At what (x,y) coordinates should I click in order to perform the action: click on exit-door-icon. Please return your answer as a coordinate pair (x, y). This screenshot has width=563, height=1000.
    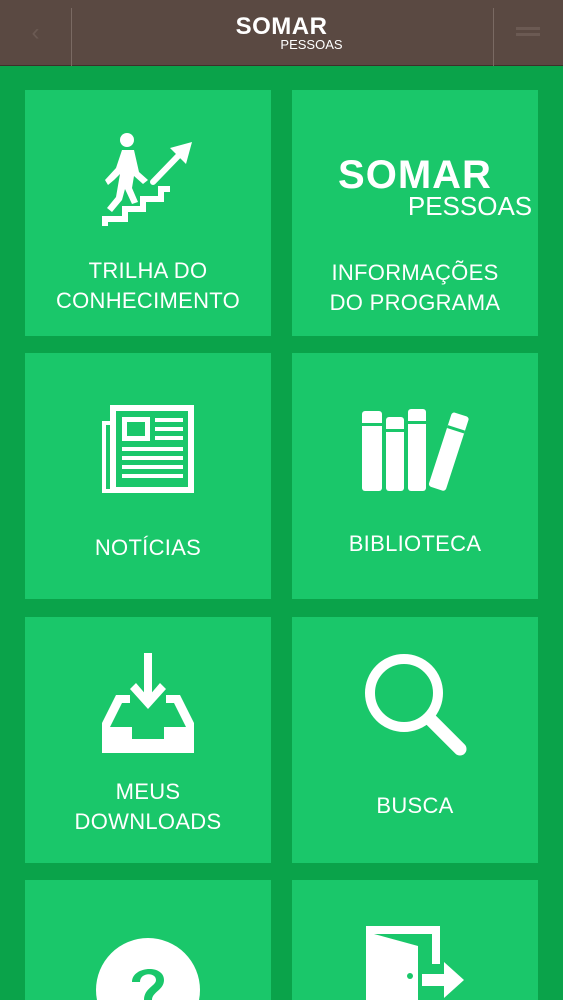
    Looking at the image, I should click on (415, 961).